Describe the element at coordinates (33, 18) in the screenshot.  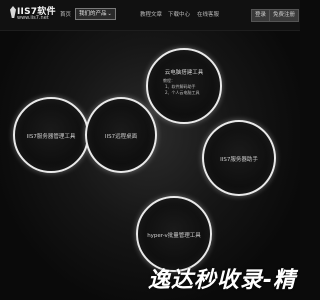
I see `logo-url: www.iis7.net` at that location.